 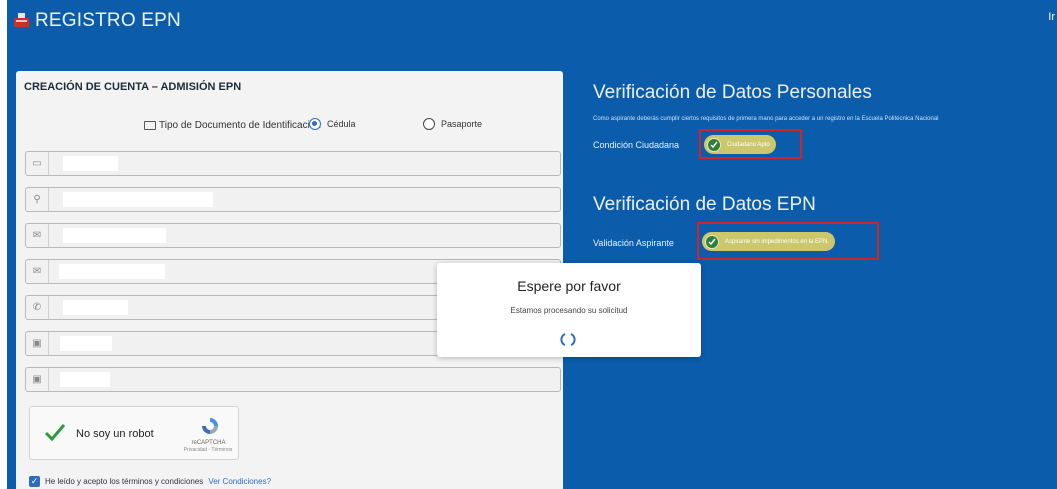 I want to click on phone-icon: ✆, so click(x=37, y=307).